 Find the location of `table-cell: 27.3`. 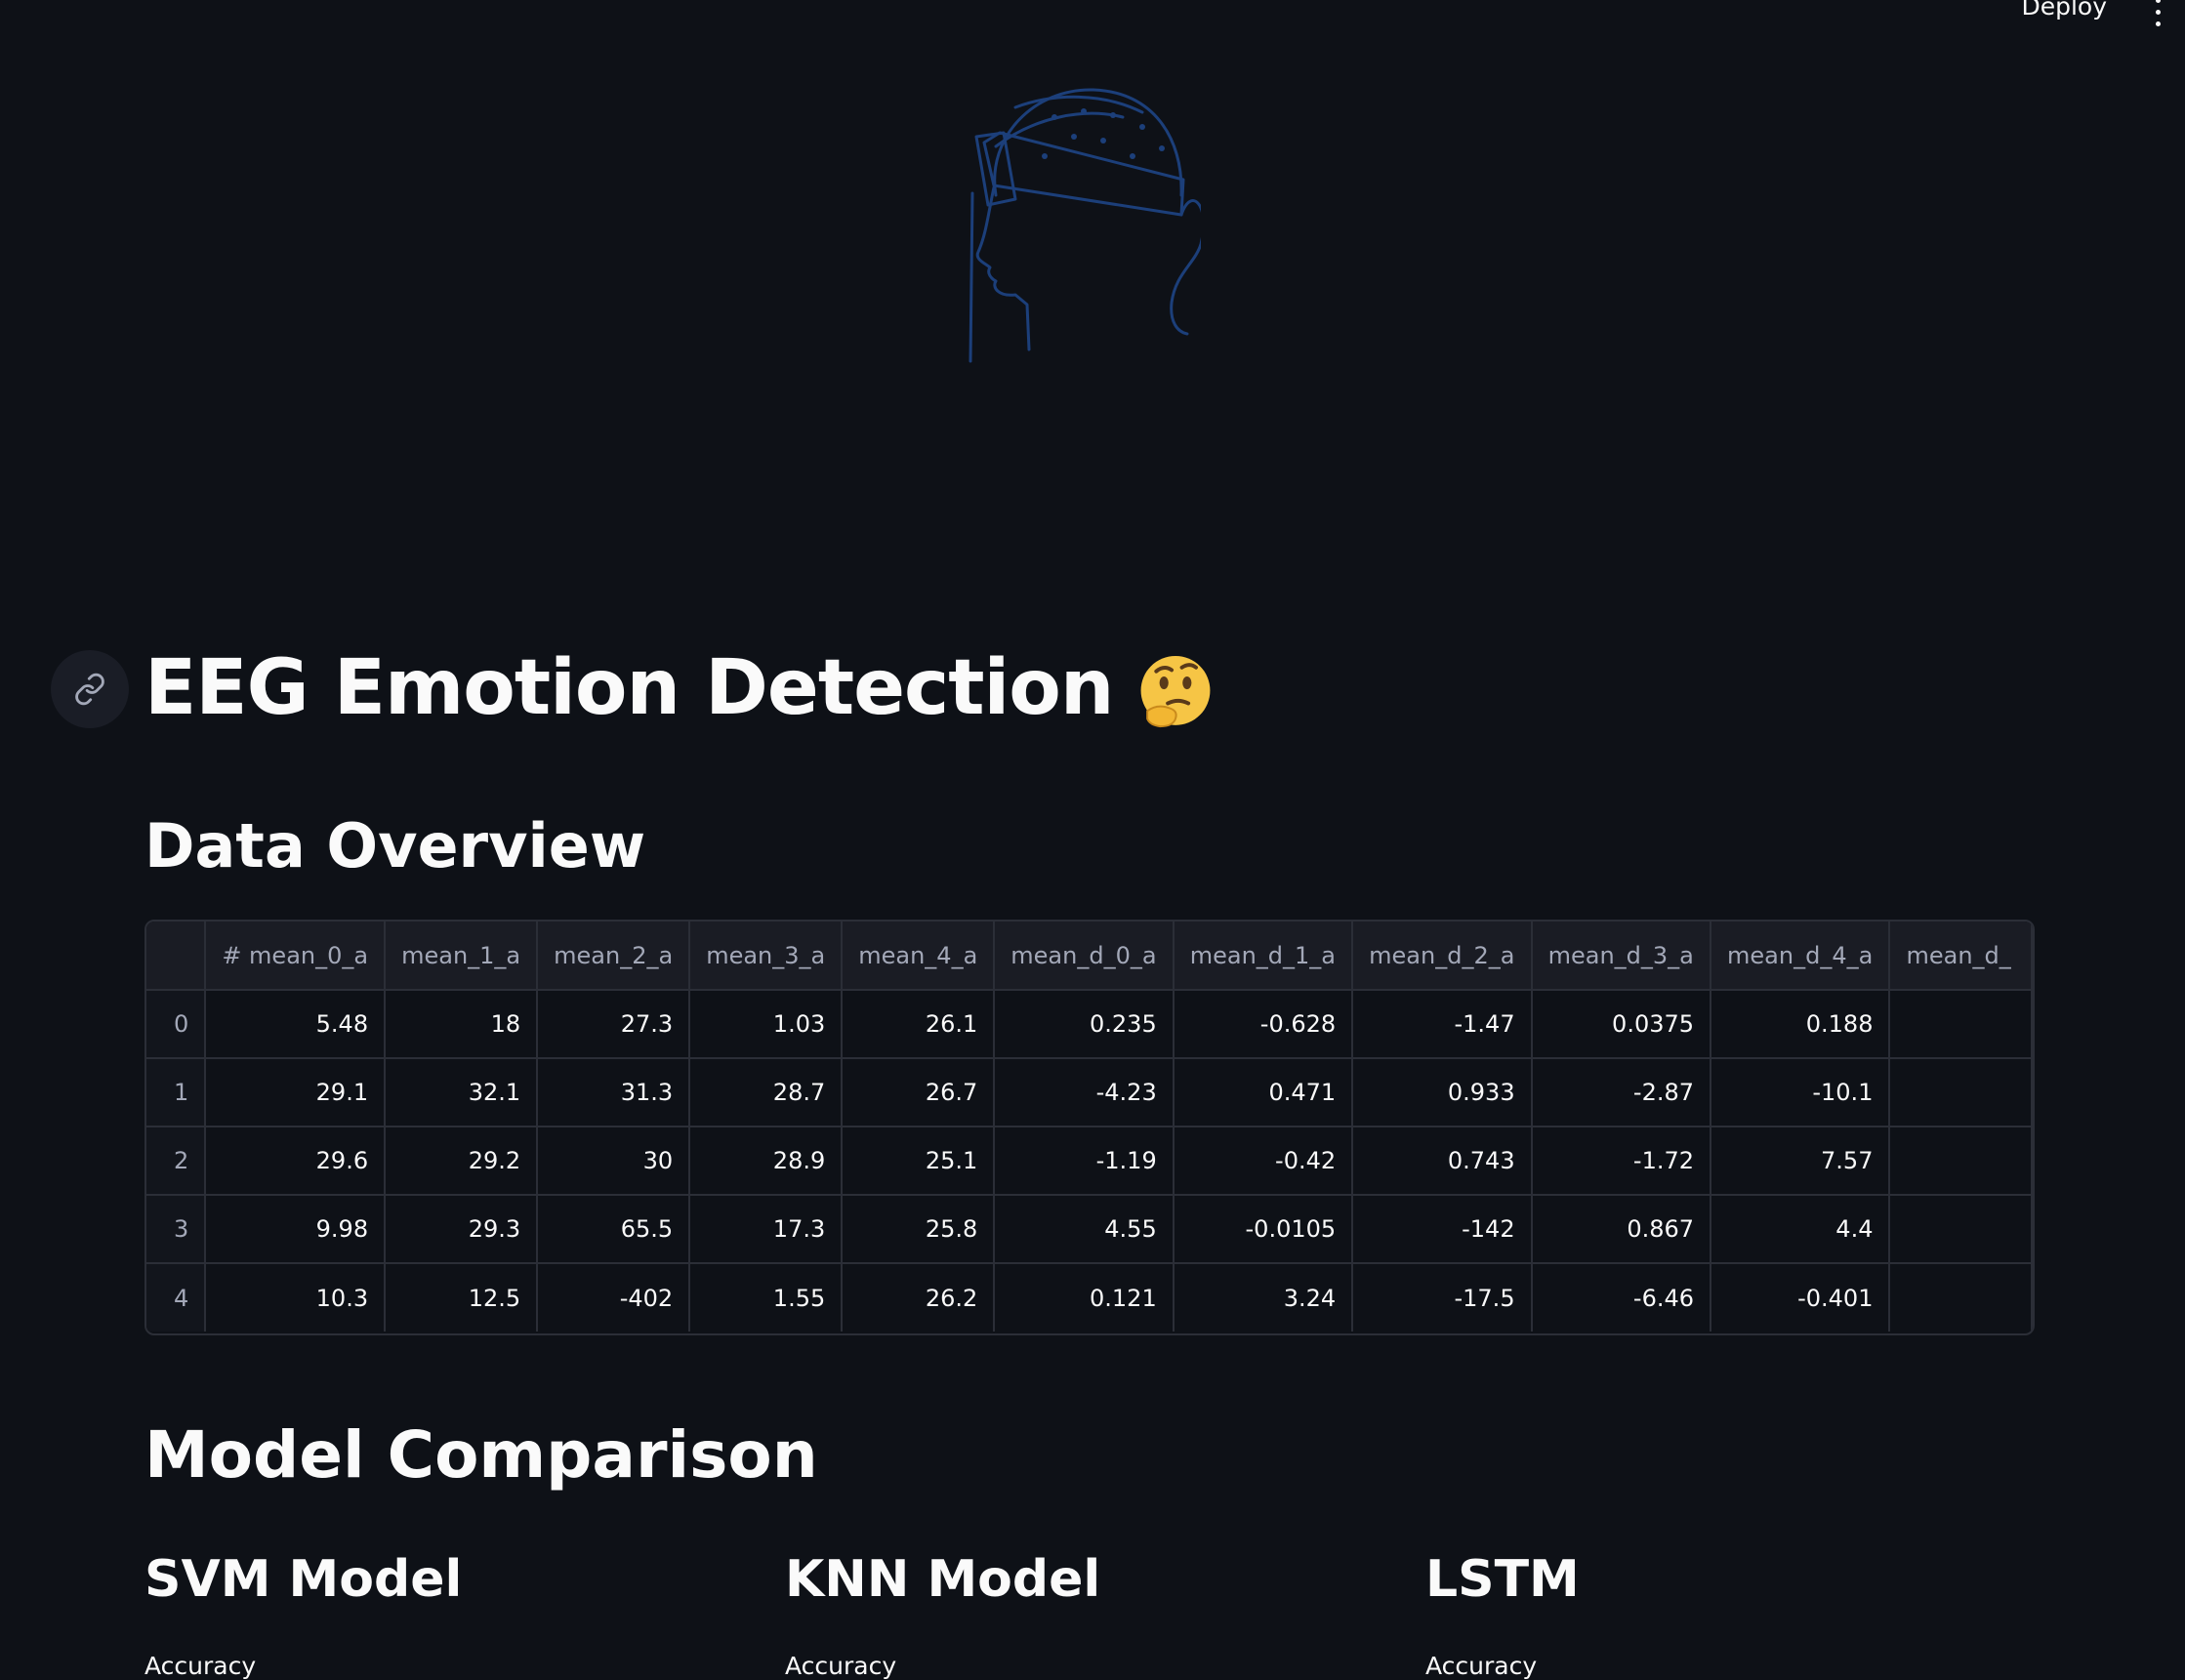

table-cell: 27.3 is located at coordinates (614, 1024).